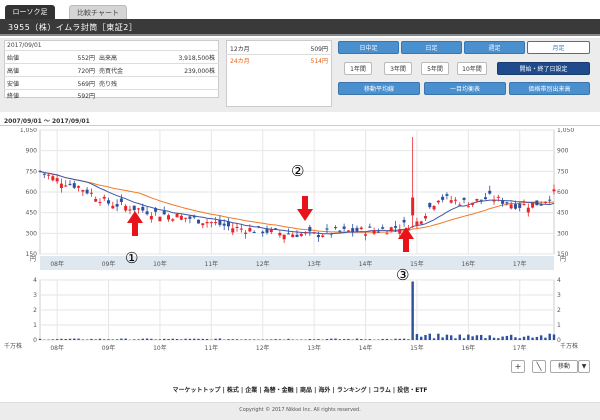  I want to click on footer-link-companies: 企業, so click(251, 390).